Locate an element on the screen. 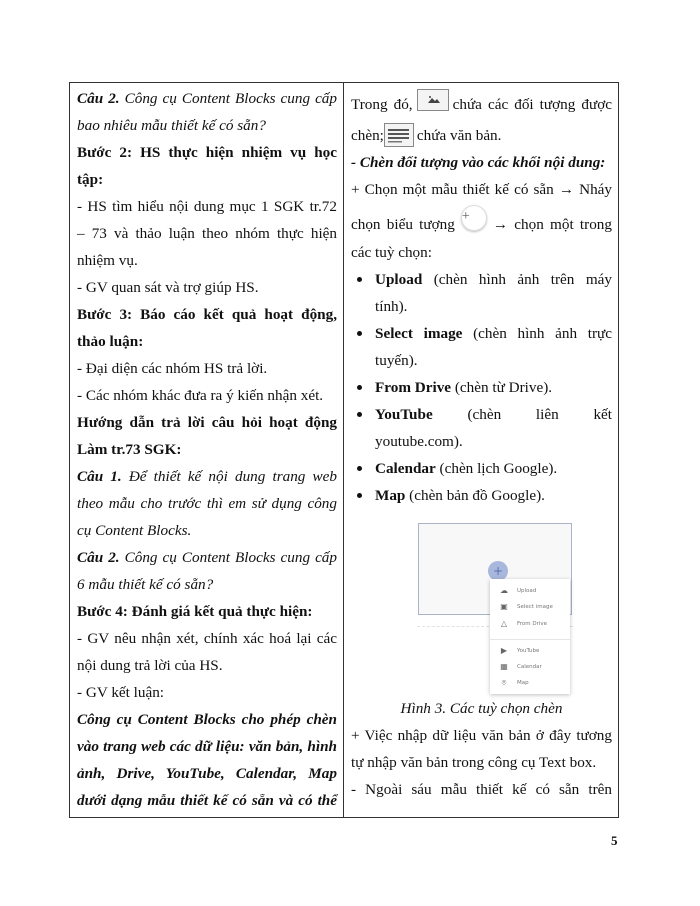 Image resolution: width=700 pixels, height=906 pixels. intro-line-2: chèn; chứa văn bản. is located at coordinates (481, 135).